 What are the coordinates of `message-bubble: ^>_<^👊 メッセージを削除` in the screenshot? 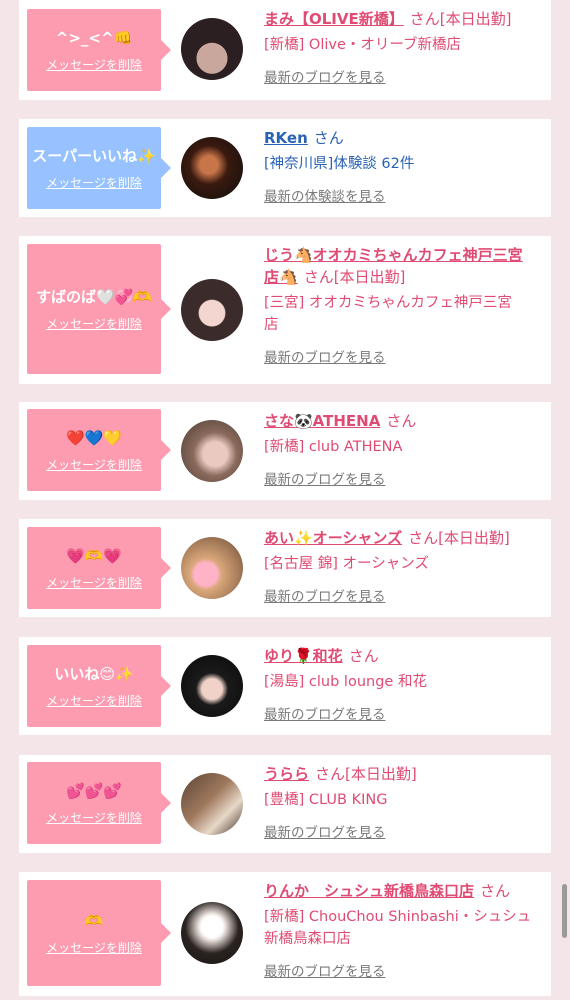 It's located at (99, 50).